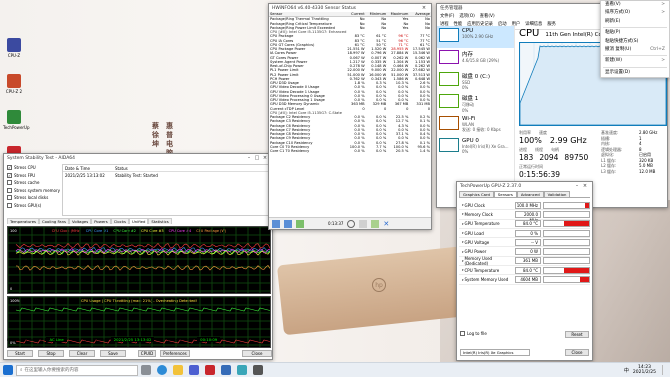 The height and width of the screenshot is (377, 670). What do you see at coordinates (138, 158) in the screenshot?
I see `aida64-titlebar: System Stability Test - AIDA64– □ ×` at bounding box center [138, 158].